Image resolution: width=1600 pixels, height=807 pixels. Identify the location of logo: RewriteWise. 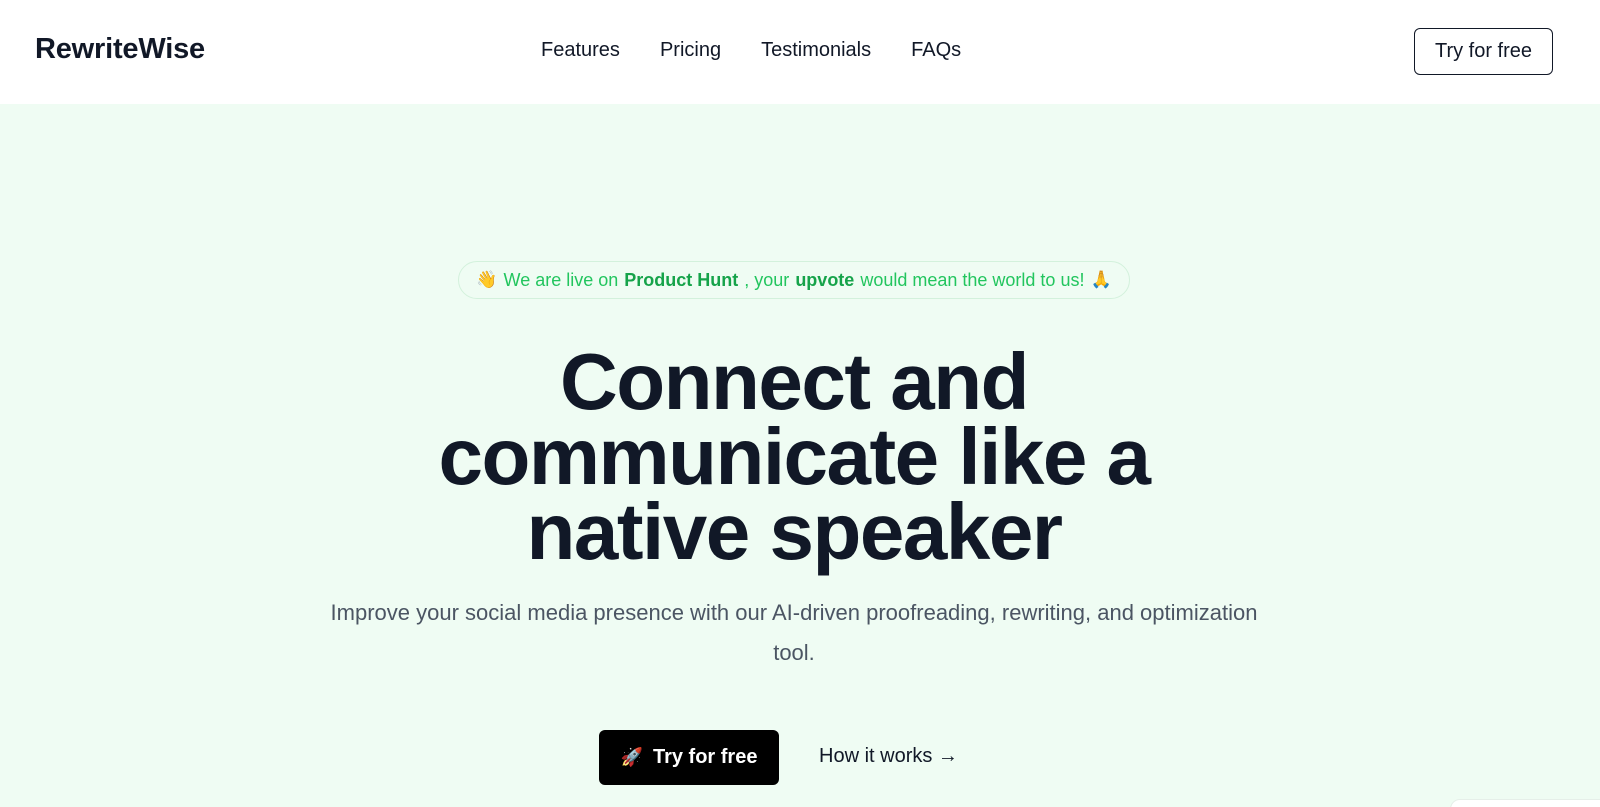
(120, 49).